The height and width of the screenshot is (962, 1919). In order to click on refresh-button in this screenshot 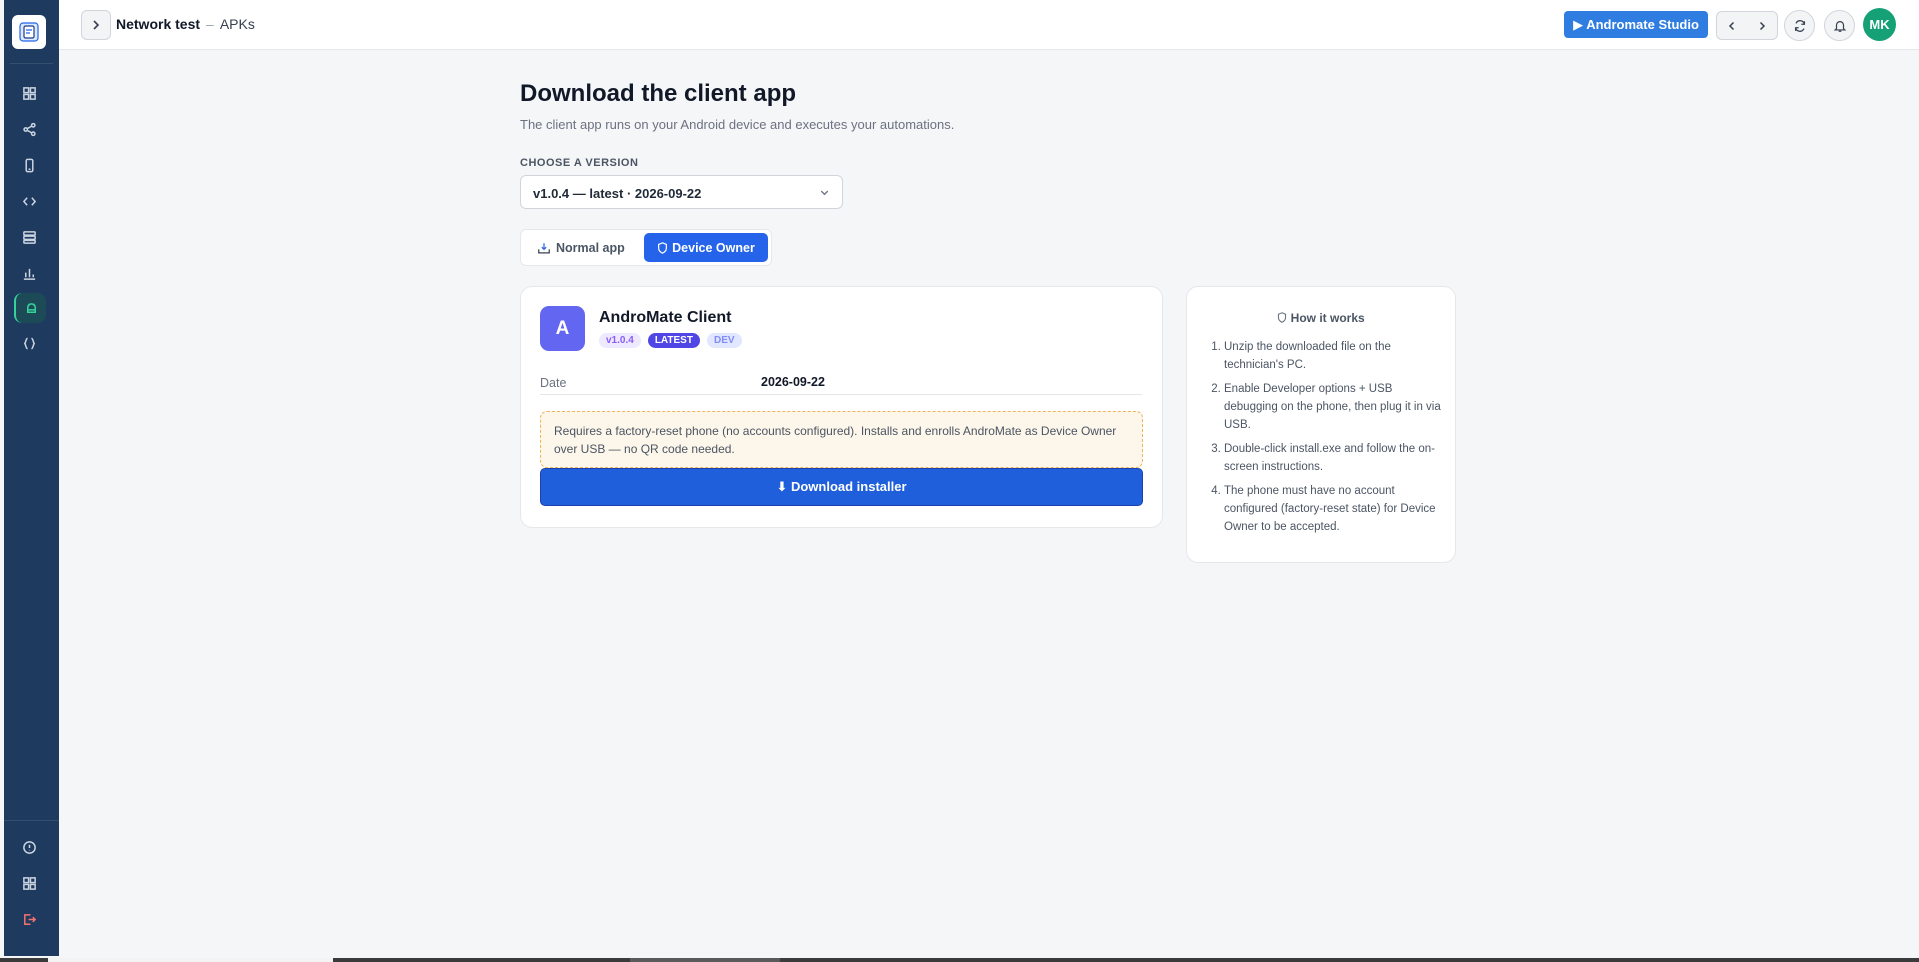, I will do `click(1799, 25)`.